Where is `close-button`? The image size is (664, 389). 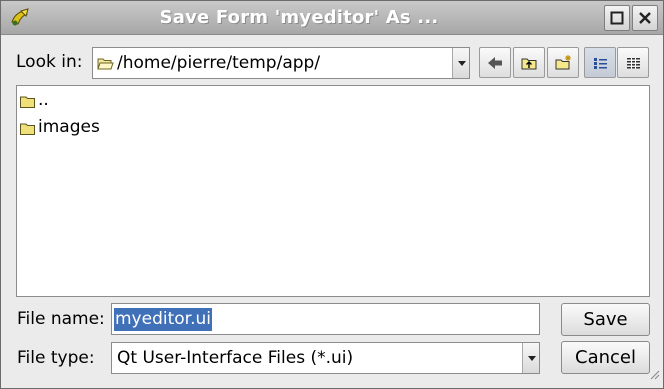 close-button is located at coordinates (645, 18).